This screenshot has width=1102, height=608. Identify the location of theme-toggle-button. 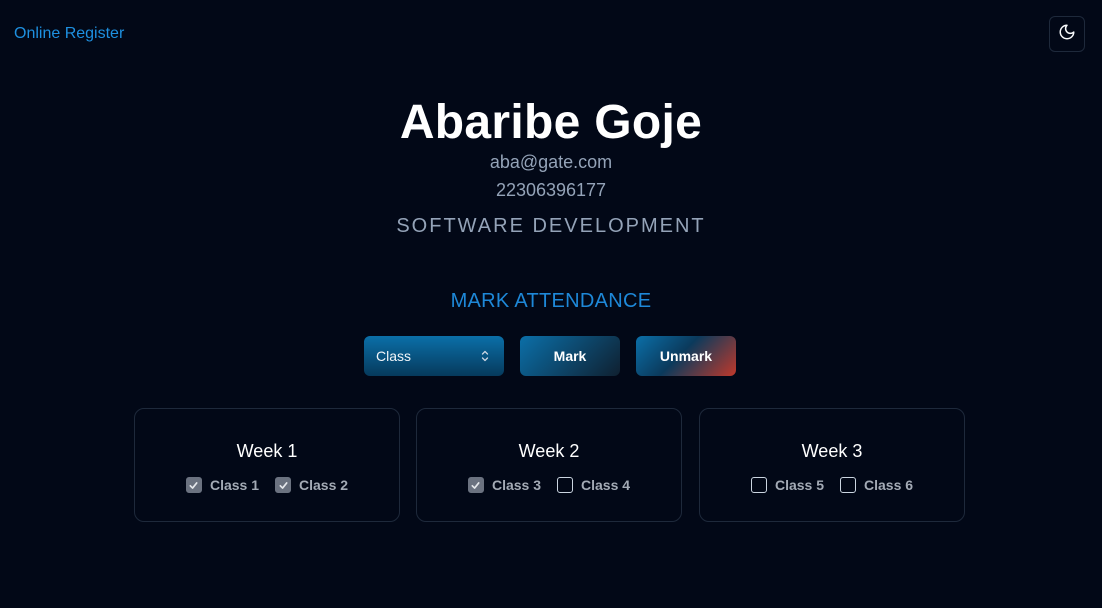
(1067, 34).